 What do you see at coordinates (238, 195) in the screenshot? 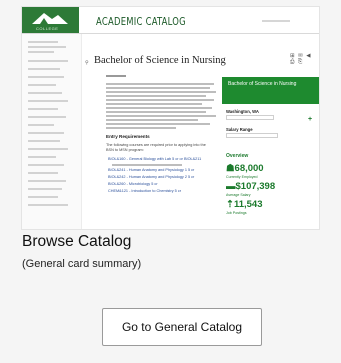
I see `salary-caption: Average Salary` at bounding box center [238, 195].